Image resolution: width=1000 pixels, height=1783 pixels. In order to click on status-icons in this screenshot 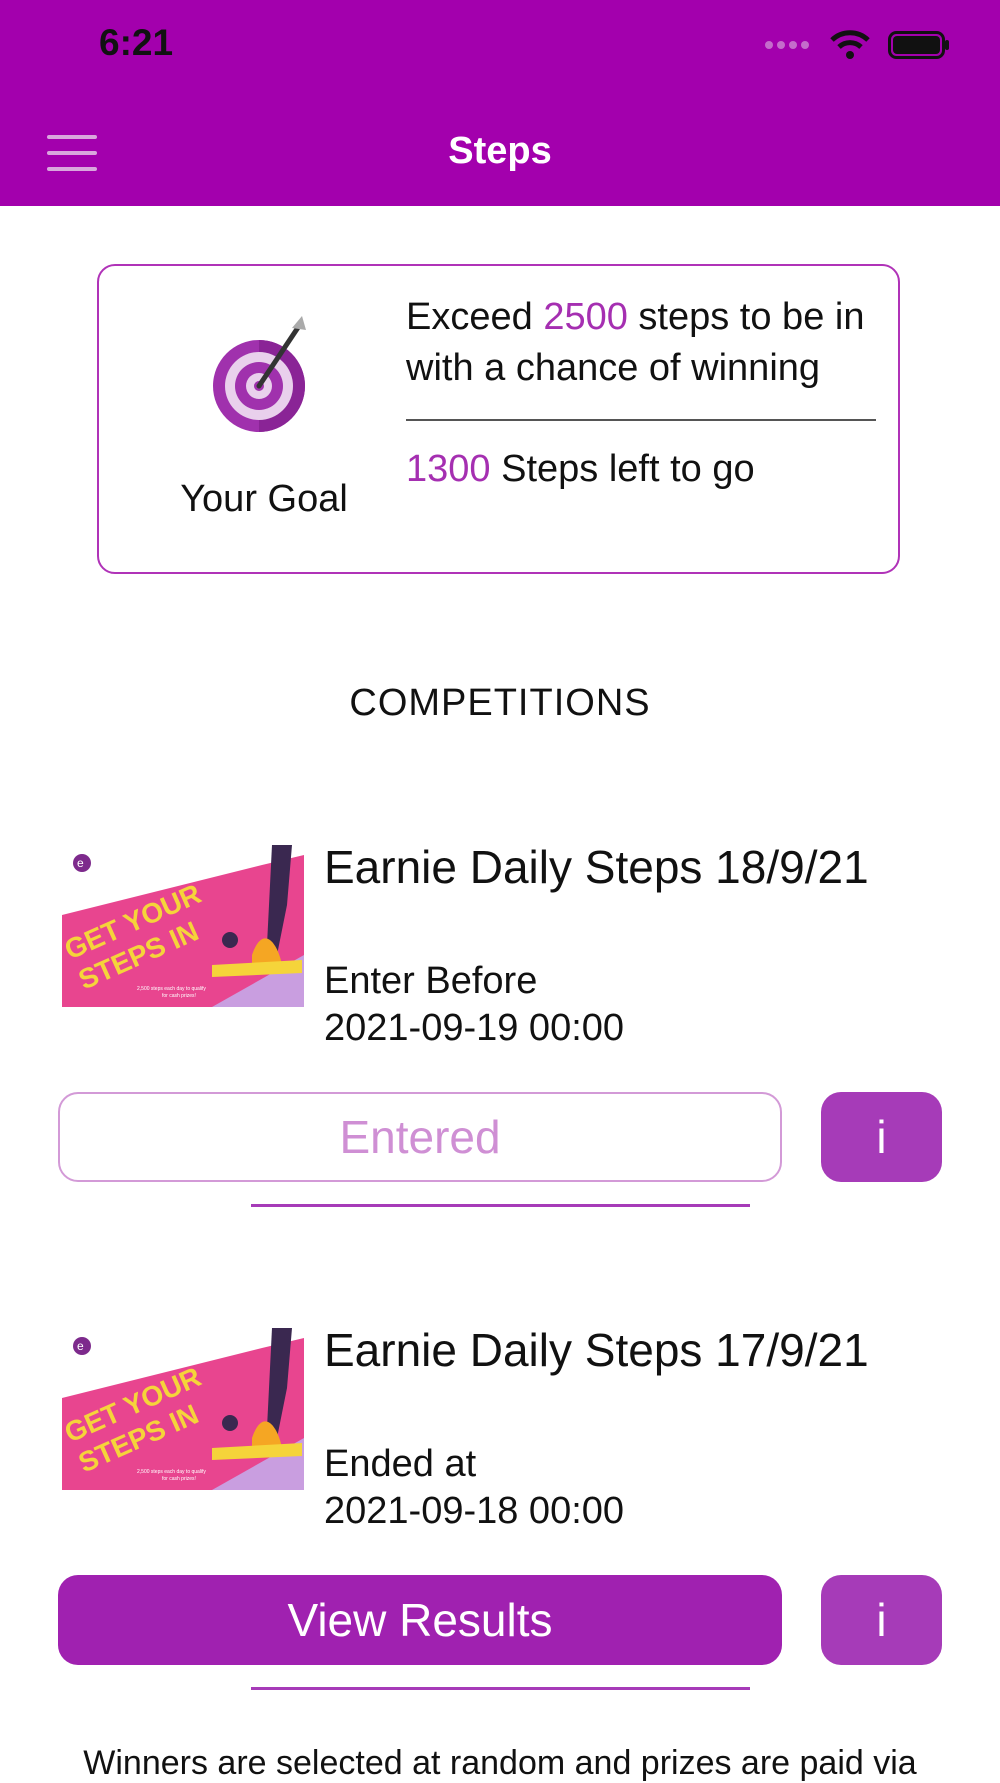, I will do `click(857, 45)`.